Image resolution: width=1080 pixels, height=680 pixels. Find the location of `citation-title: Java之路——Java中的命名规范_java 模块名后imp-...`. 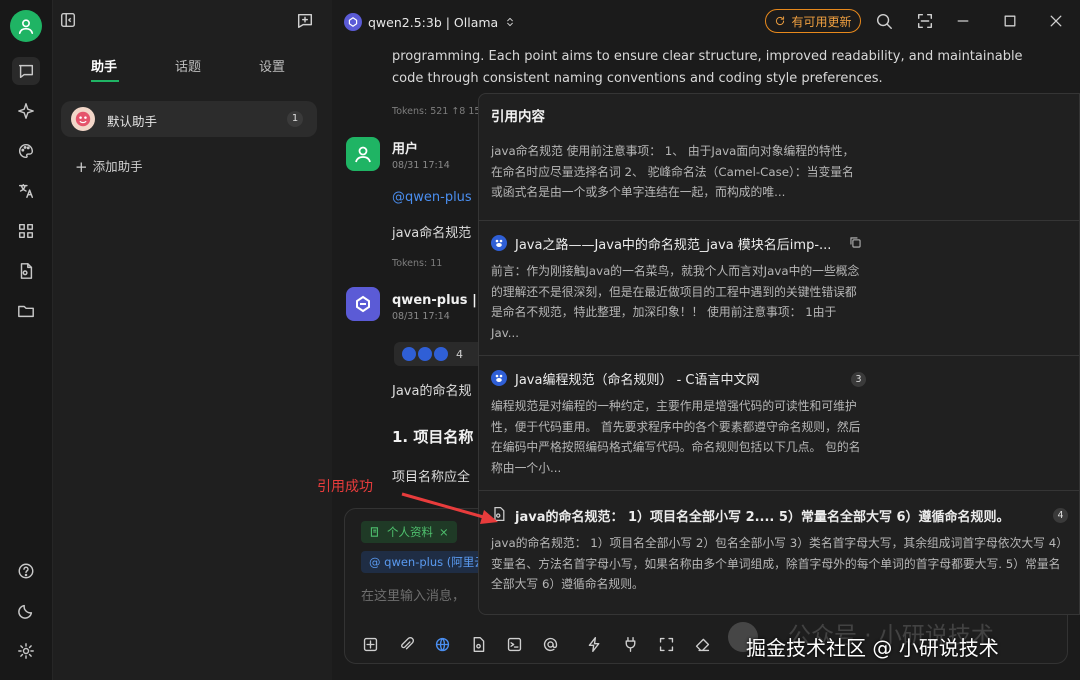

citation-title: Java之路——Java中的命名规范_java 模块名后imp-... is located at coordinates (673, 243).